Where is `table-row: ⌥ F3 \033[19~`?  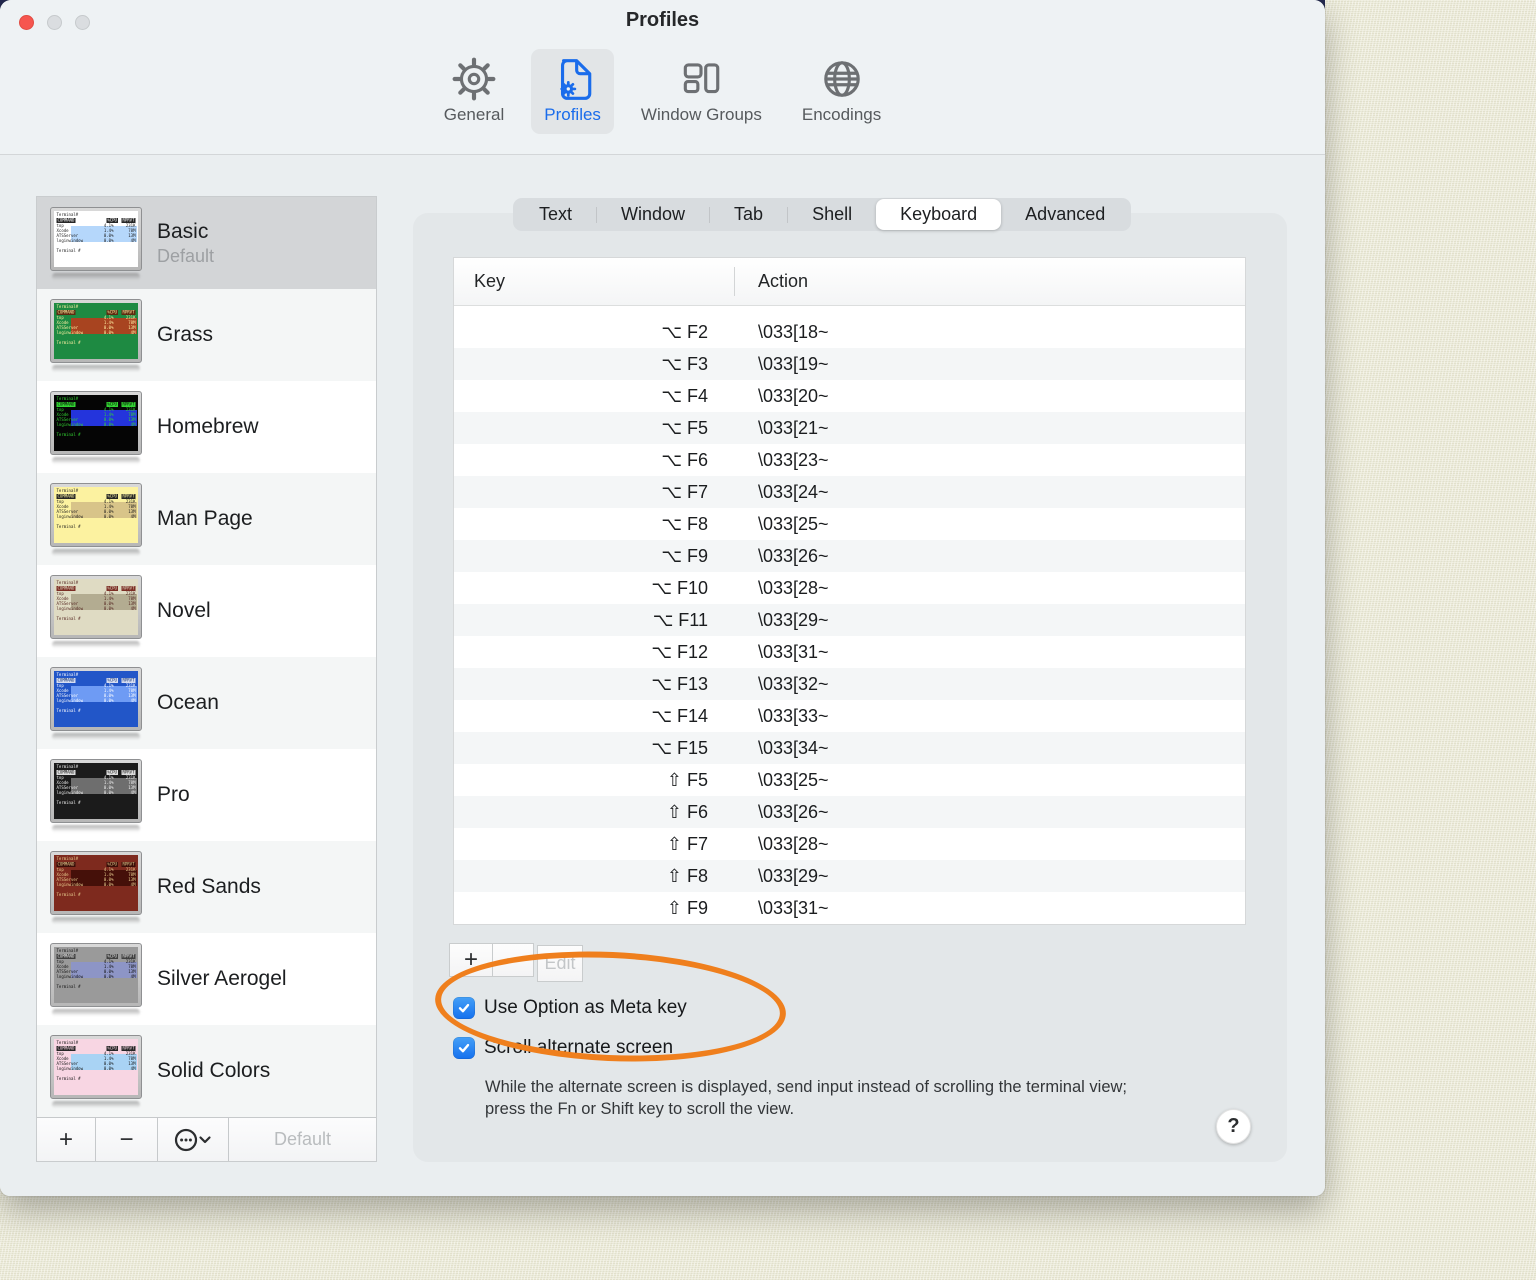 table-row: ⌥ F3 \033[19~ is located at coordinates (849, 364).